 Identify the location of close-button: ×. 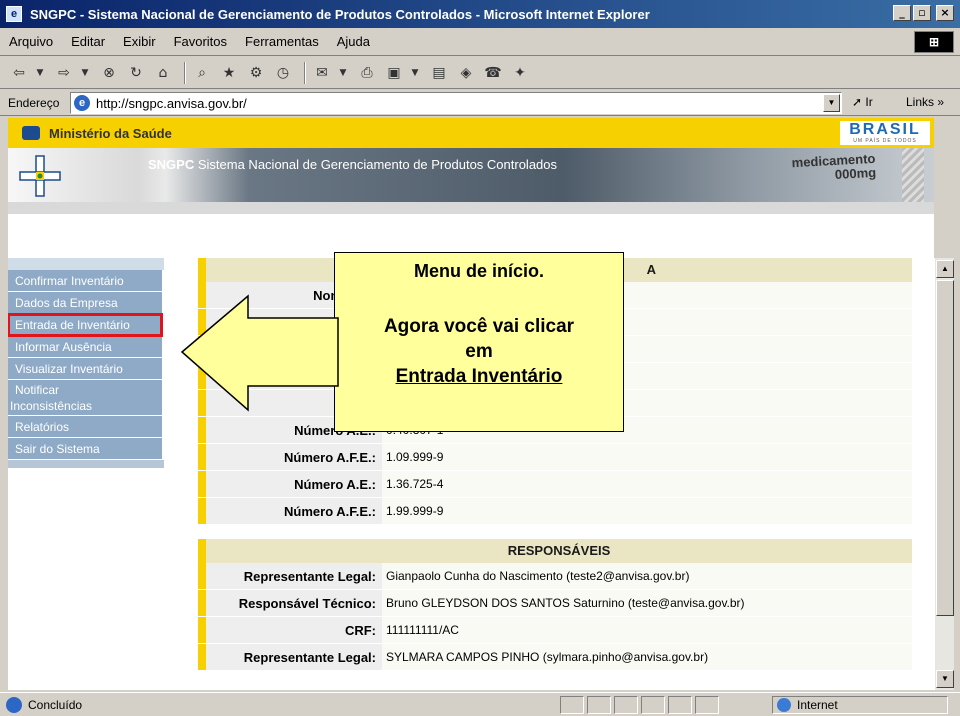
(945, 13).